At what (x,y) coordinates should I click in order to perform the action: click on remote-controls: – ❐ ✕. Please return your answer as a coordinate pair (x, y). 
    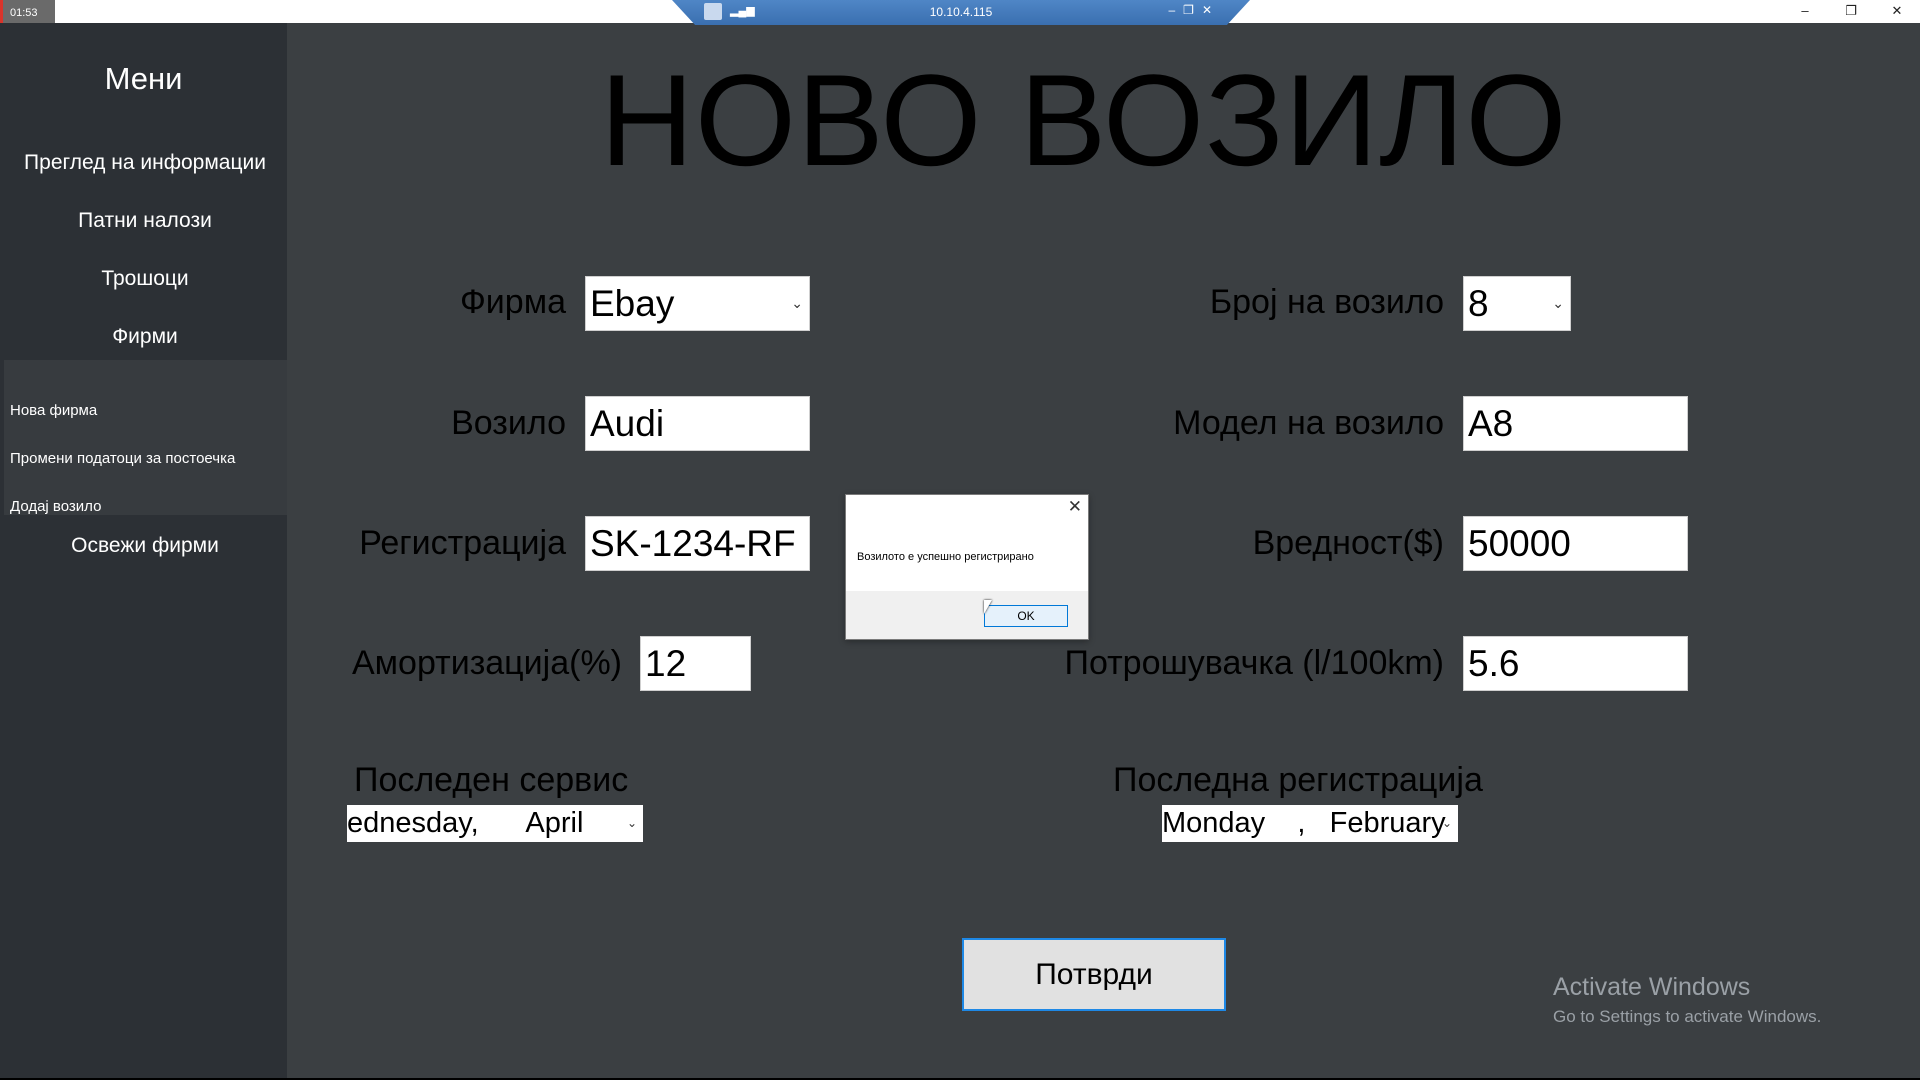
    Looking at the image, I should click on (1190, 10).